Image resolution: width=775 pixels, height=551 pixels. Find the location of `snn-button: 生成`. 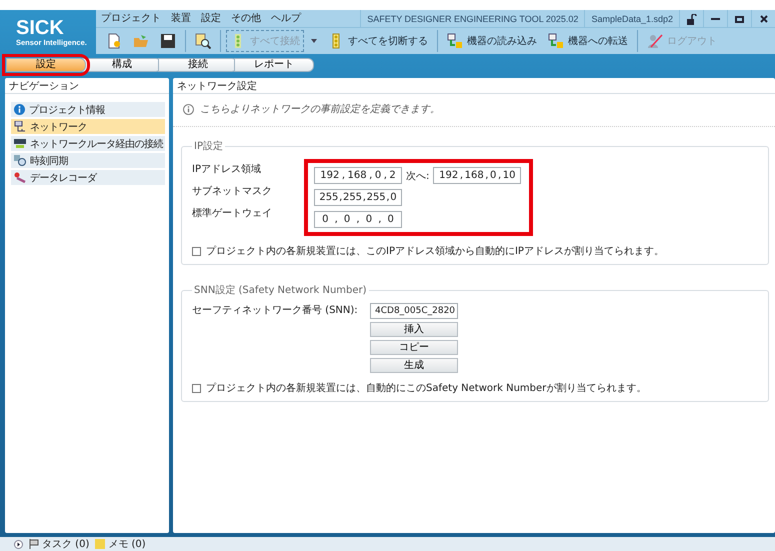

snn-button: 生成 is located at coordinates (414, 365).